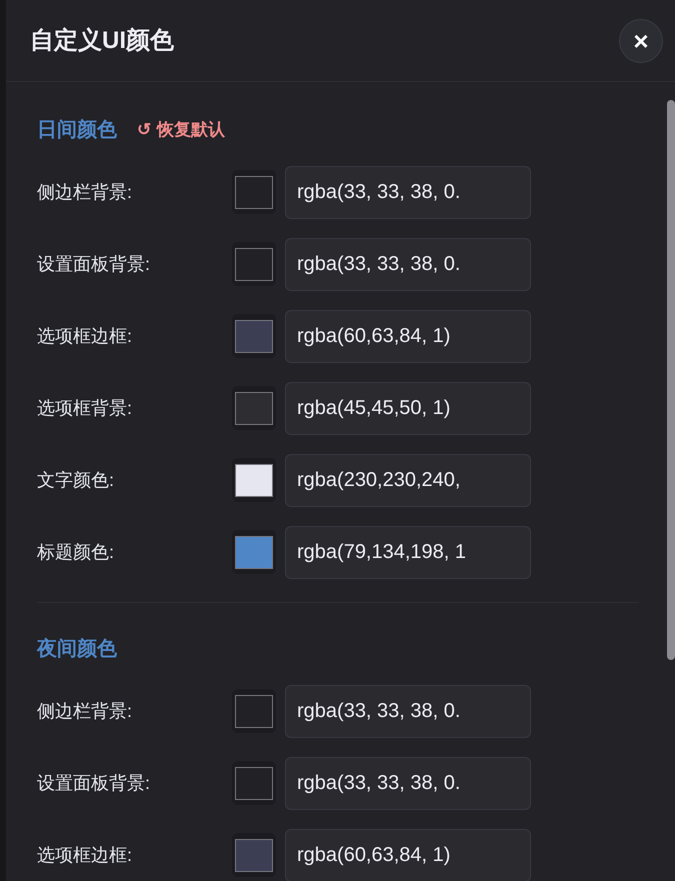  Describe the element at coordinates (408, 552) in the screenshot. I see `color-value-field: rgba(79,134,198, 1` at that location.